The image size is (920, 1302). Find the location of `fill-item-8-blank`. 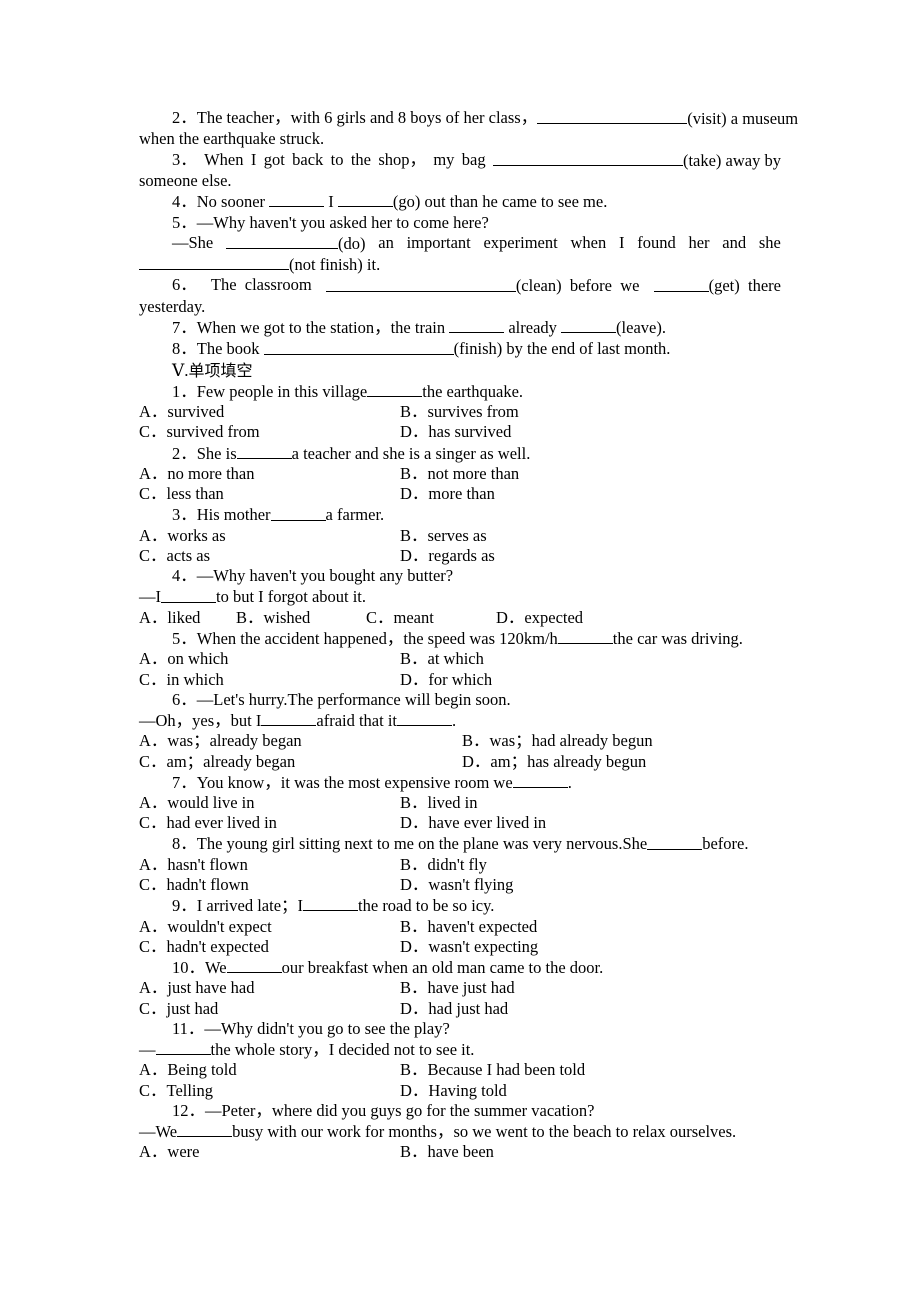

fill-item-8-blank is located at coordinates (358, 346).